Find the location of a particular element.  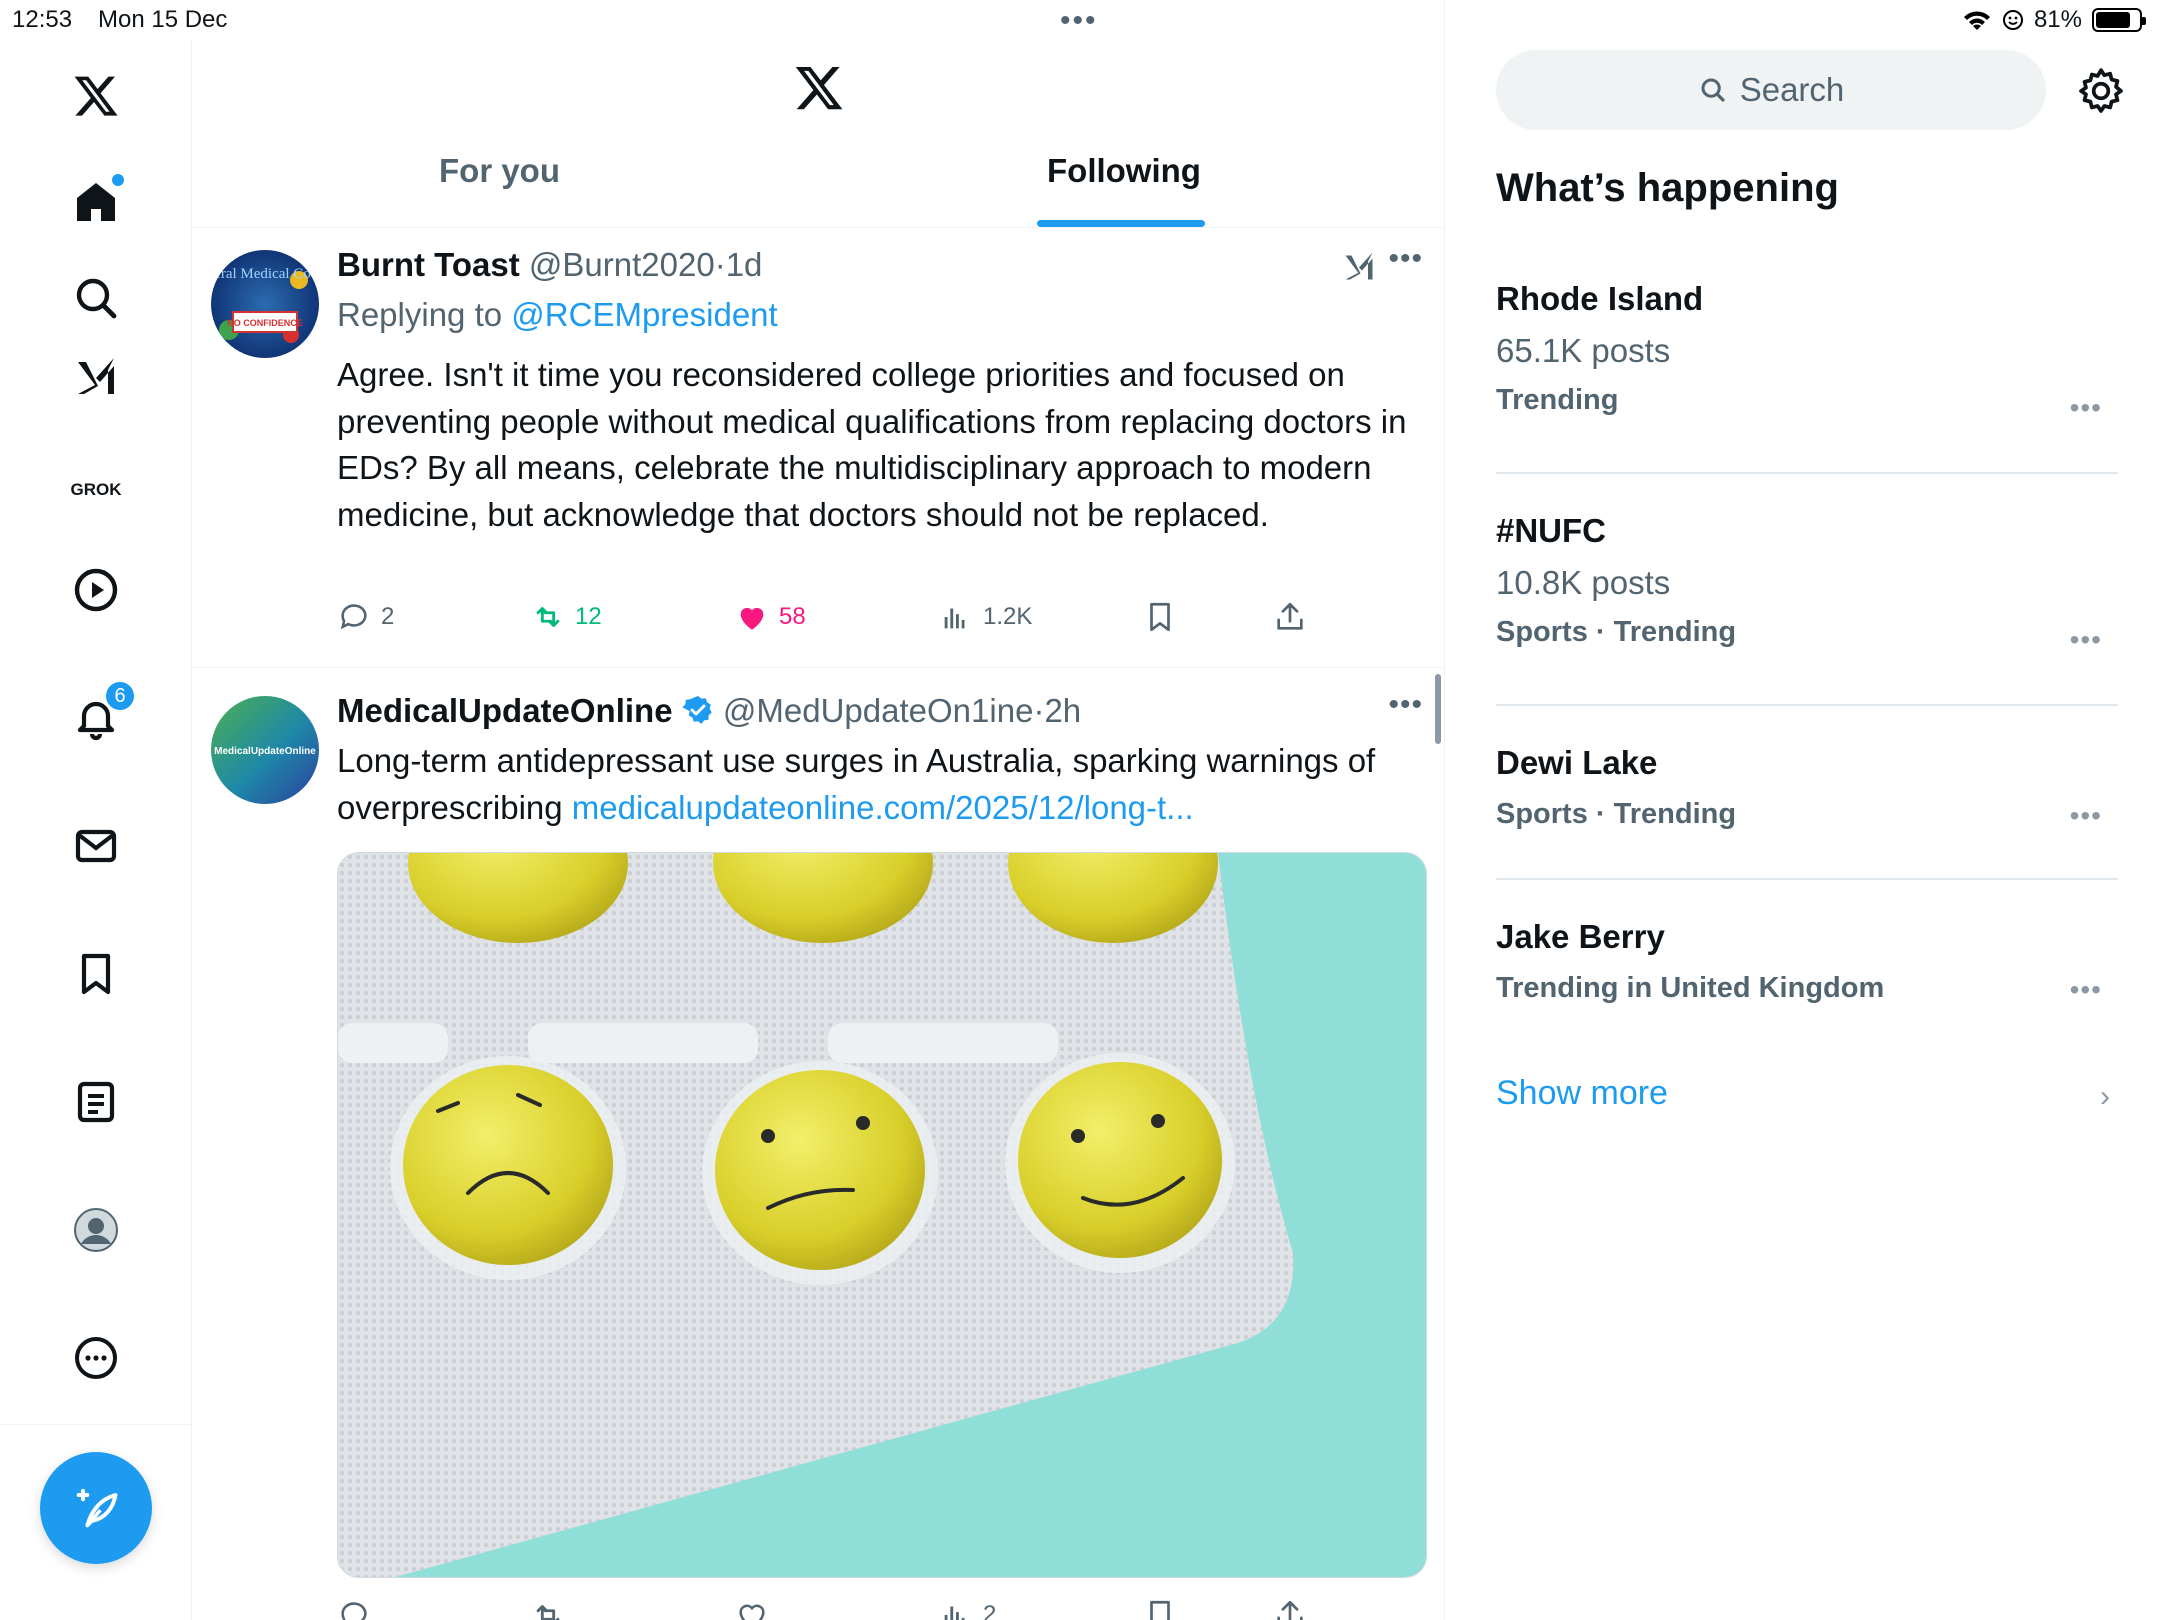

nav-video is located at coordinates (96, 590).